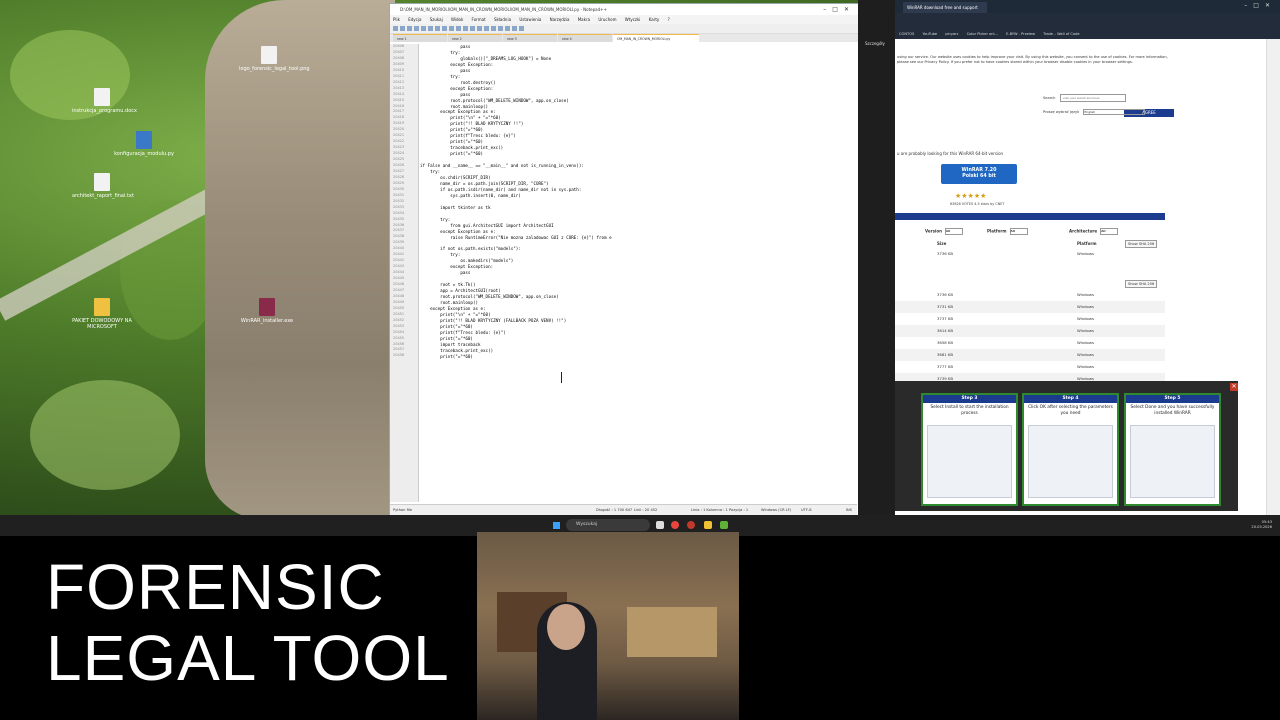  I want to click on menu-item: Makra, so click(584, 19).